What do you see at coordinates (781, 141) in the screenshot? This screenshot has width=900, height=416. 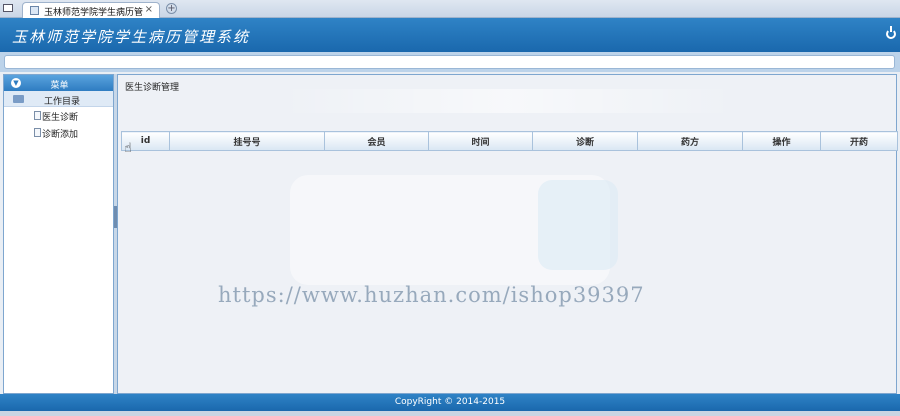 I see `column-header-actions: 操作` at bounding box center [781, 141].